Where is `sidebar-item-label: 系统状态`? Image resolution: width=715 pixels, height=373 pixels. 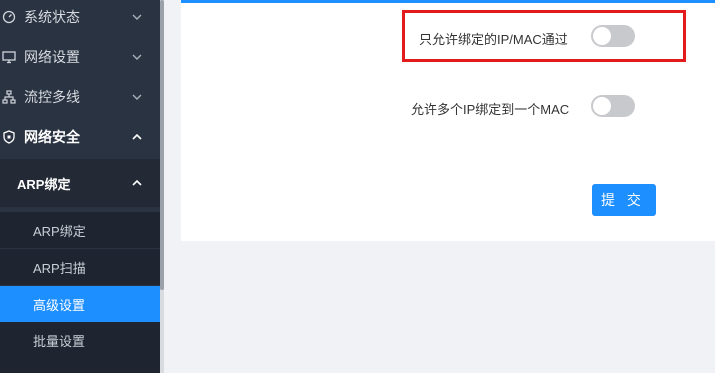 sidebar-item-label: 系统状态 is located at coordinates (52, 17).